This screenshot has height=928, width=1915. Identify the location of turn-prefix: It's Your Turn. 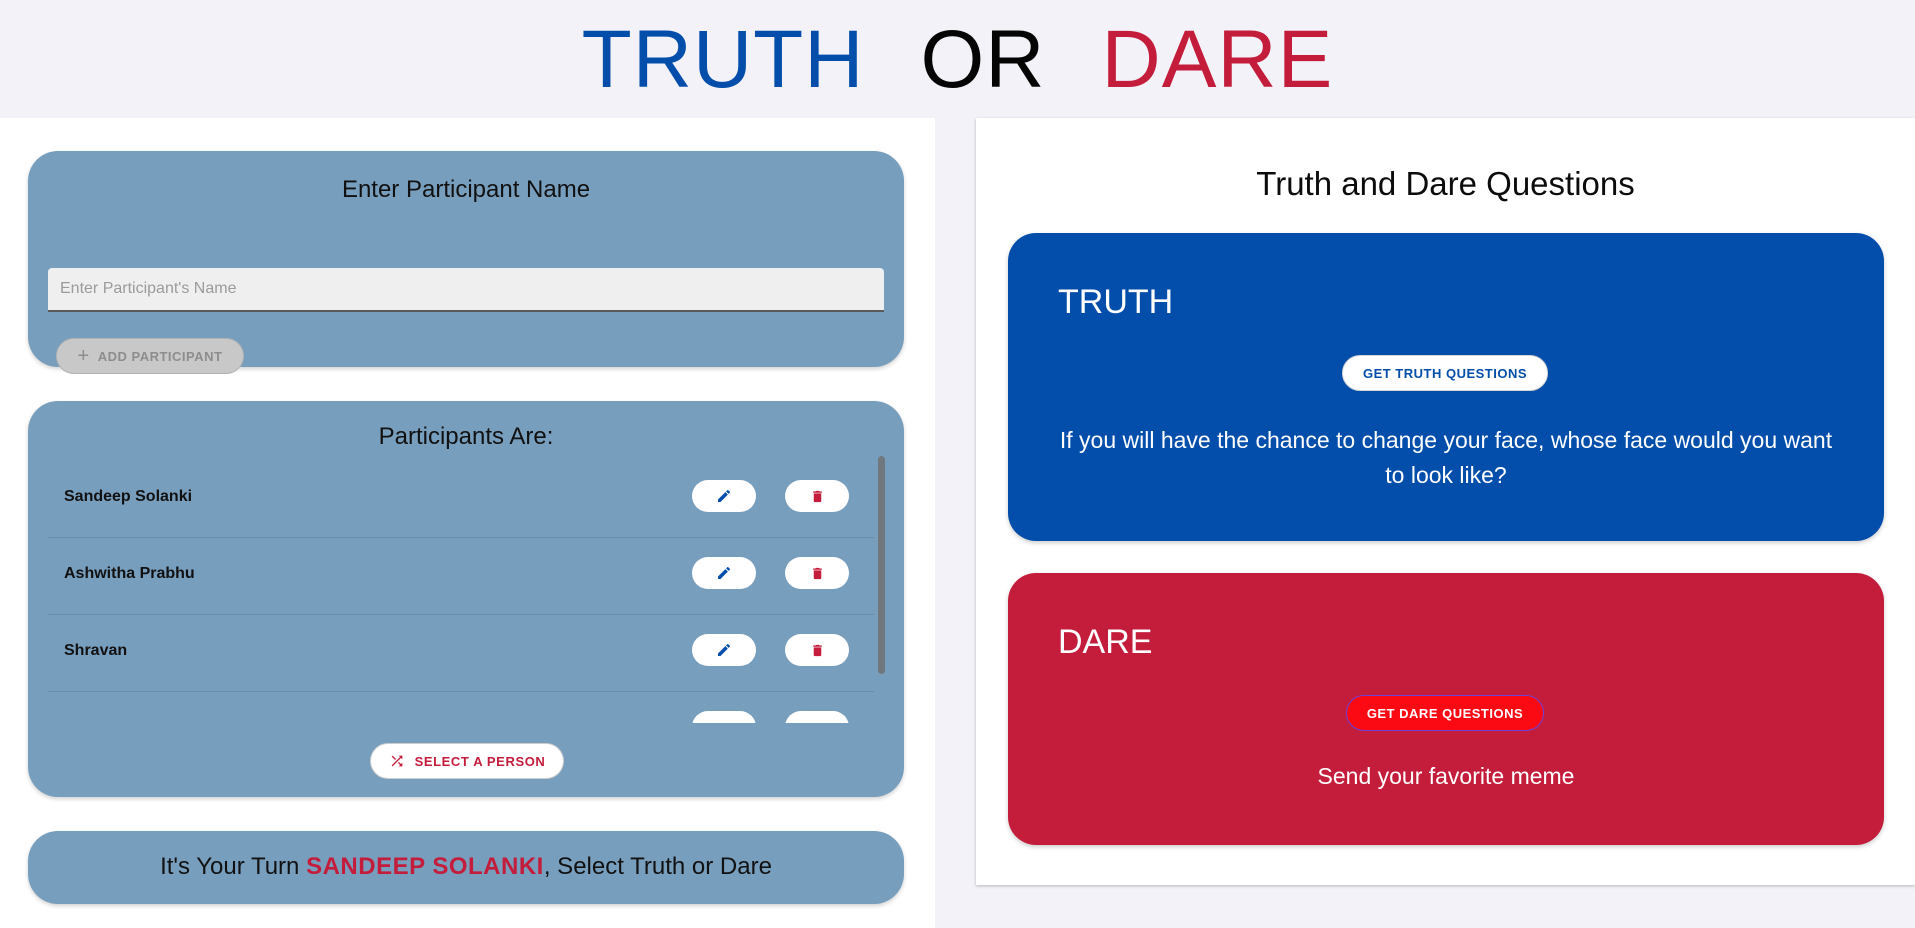
(233, 866).